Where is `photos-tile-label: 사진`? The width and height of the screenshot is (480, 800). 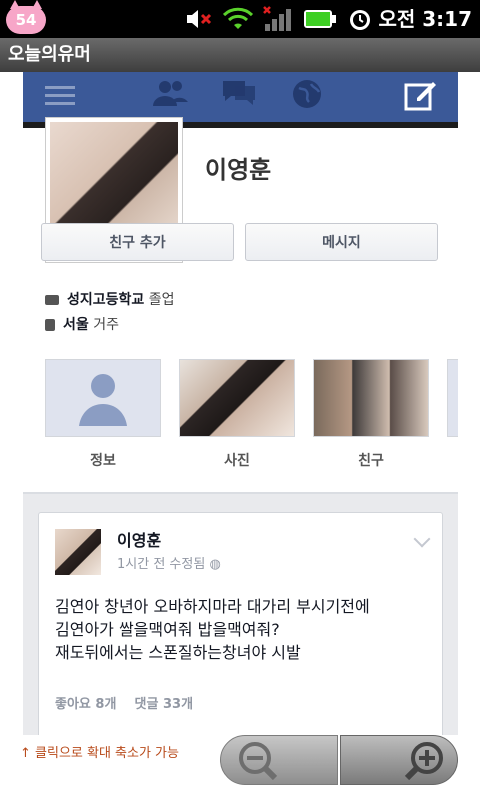
photos-tile-label: 사진 is located at coordinates (237, 461).